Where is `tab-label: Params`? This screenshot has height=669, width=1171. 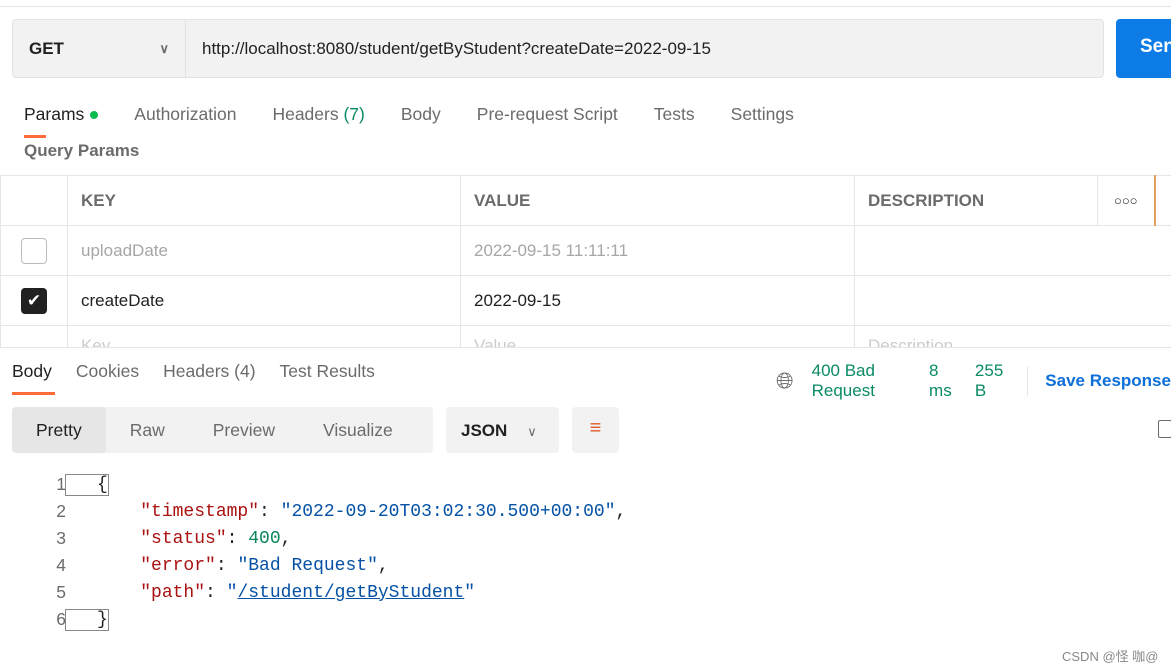 tab-label: Params is located at coordinates (54, 114).